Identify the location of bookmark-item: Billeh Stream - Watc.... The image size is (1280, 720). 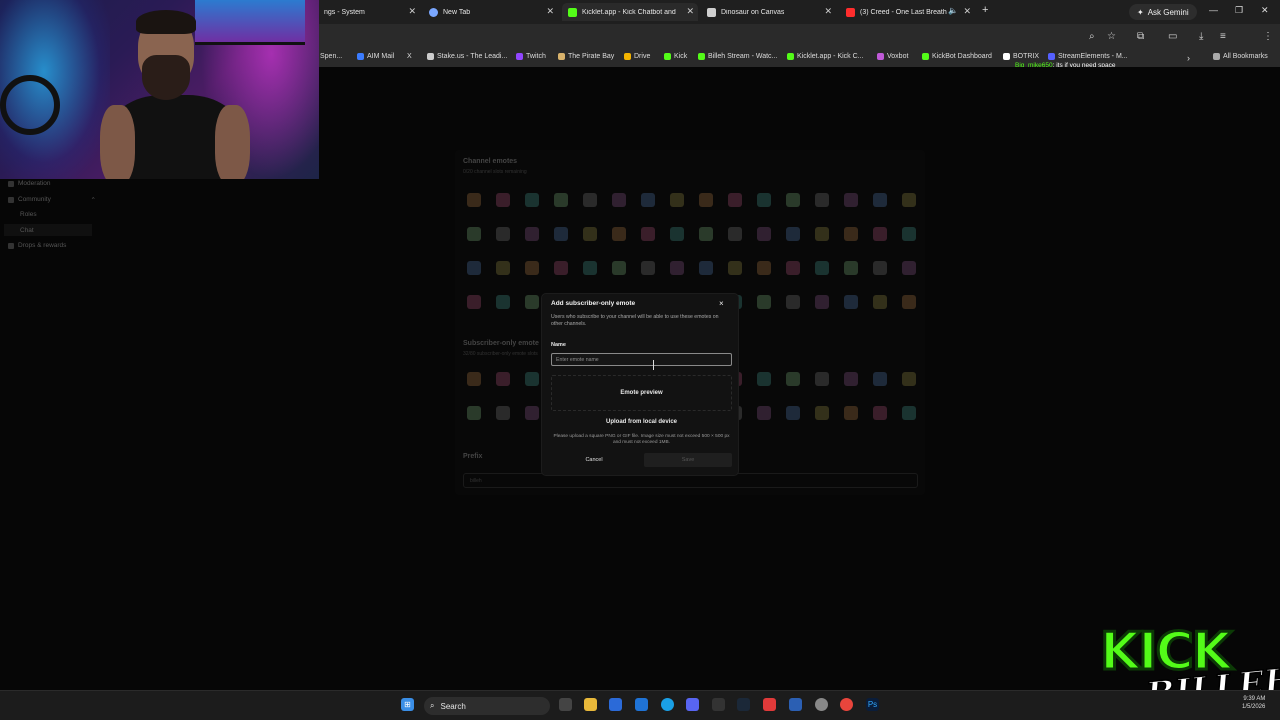
(737, 56).